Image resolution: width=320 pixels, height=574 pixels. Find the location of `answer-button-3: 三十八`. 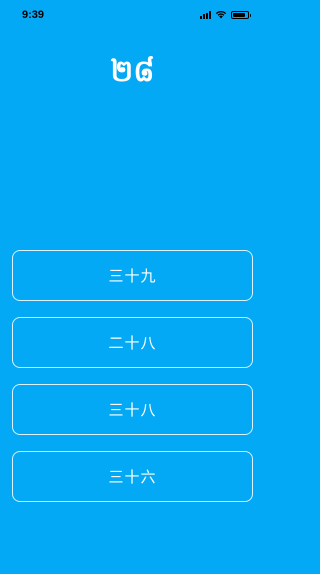

answer-button-3: 三十八 is located at coordinates (132, 409).